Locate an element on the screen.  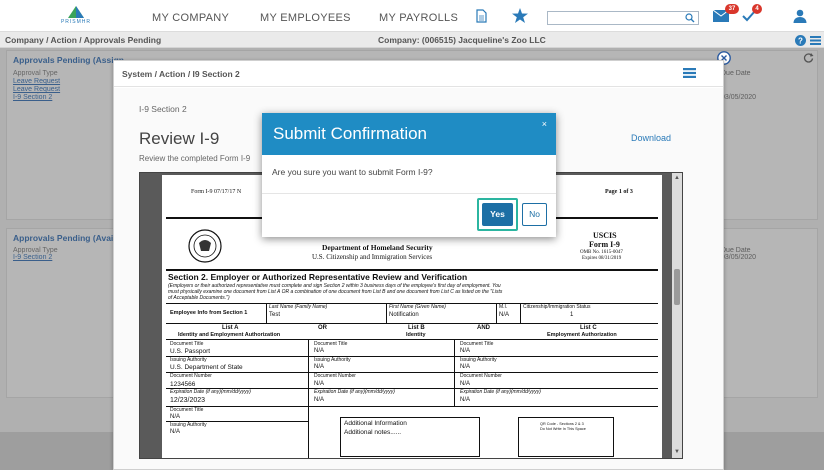
logo-text: PRISMHR is located at coordinates (76, 22).